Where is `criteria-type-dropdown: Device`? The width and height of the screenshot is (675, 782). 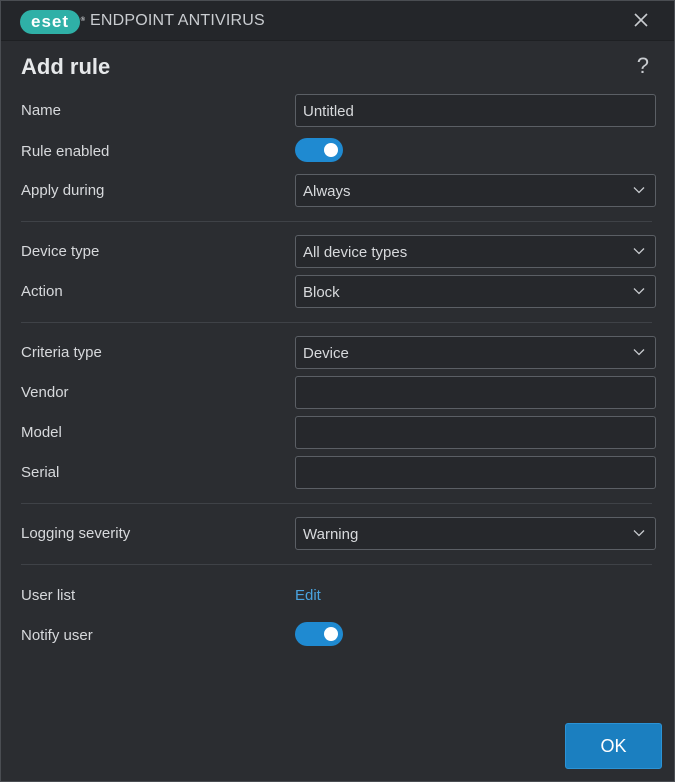 criteria-type-dropdown: Device is located at coordinates (475, 352).